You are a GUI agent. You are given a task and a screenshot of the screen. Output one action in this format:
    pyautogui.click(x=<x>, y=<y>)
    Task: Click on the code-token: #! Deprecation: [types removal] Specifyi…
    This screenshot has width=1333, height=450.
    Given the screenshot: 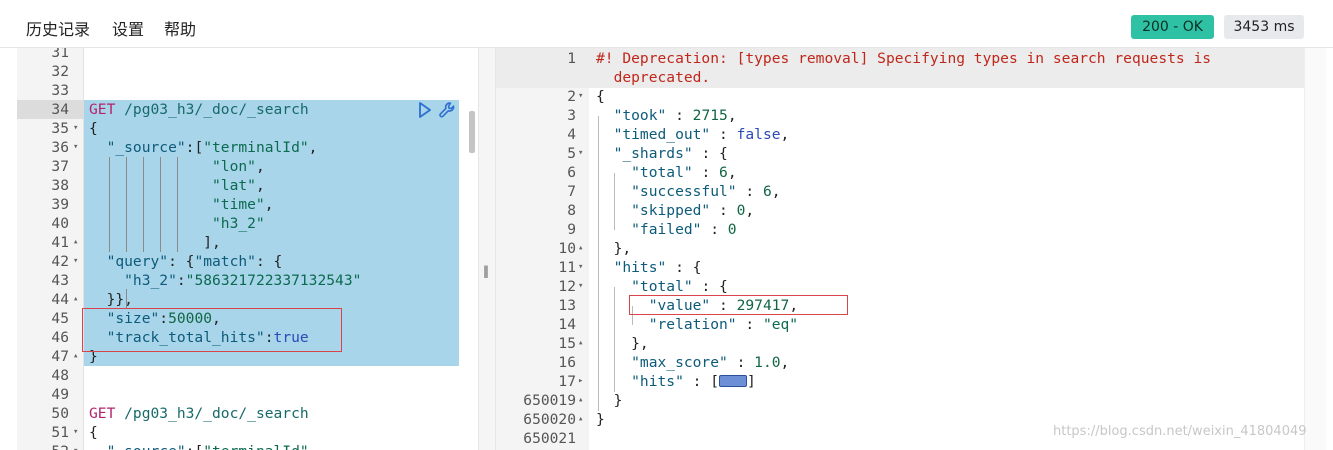 What is the action you would take?
    pyautogui.click(x=904, y=58)
    